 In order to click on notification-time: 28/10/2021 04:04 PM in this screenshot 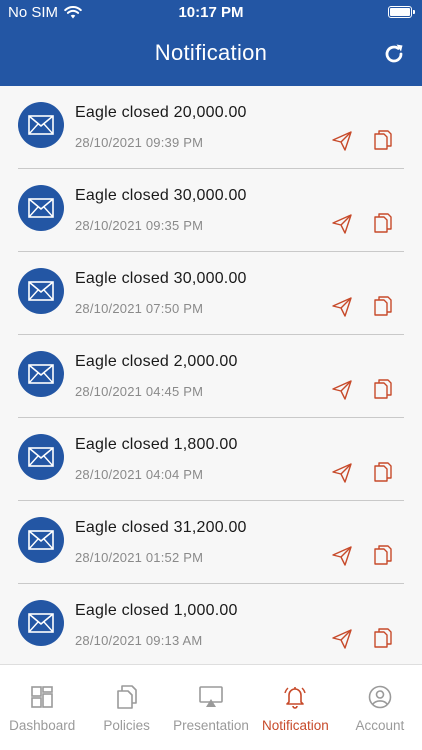, I will do `click(139, 474)`.